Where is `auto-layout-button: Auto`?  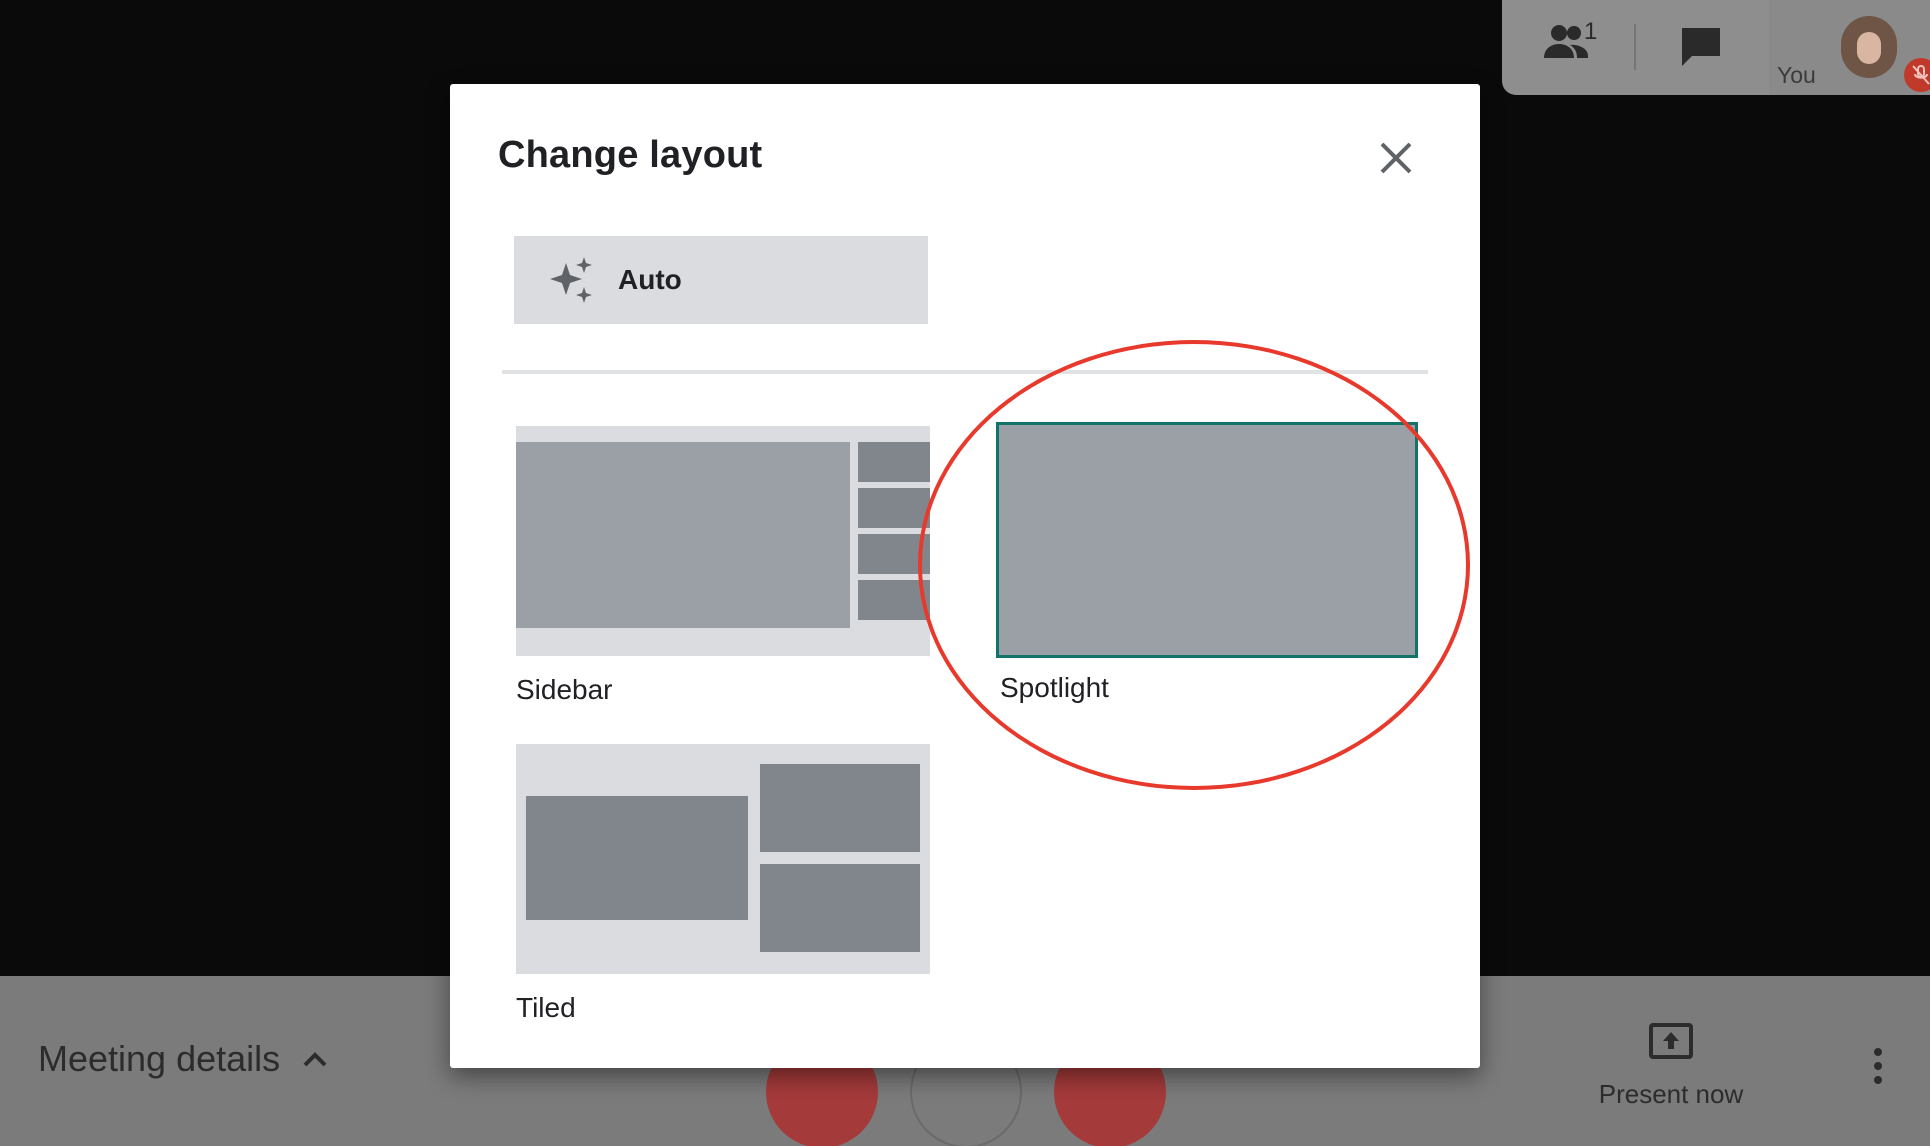 auto-layout-button: Auto is located at coordinates (721, 280).